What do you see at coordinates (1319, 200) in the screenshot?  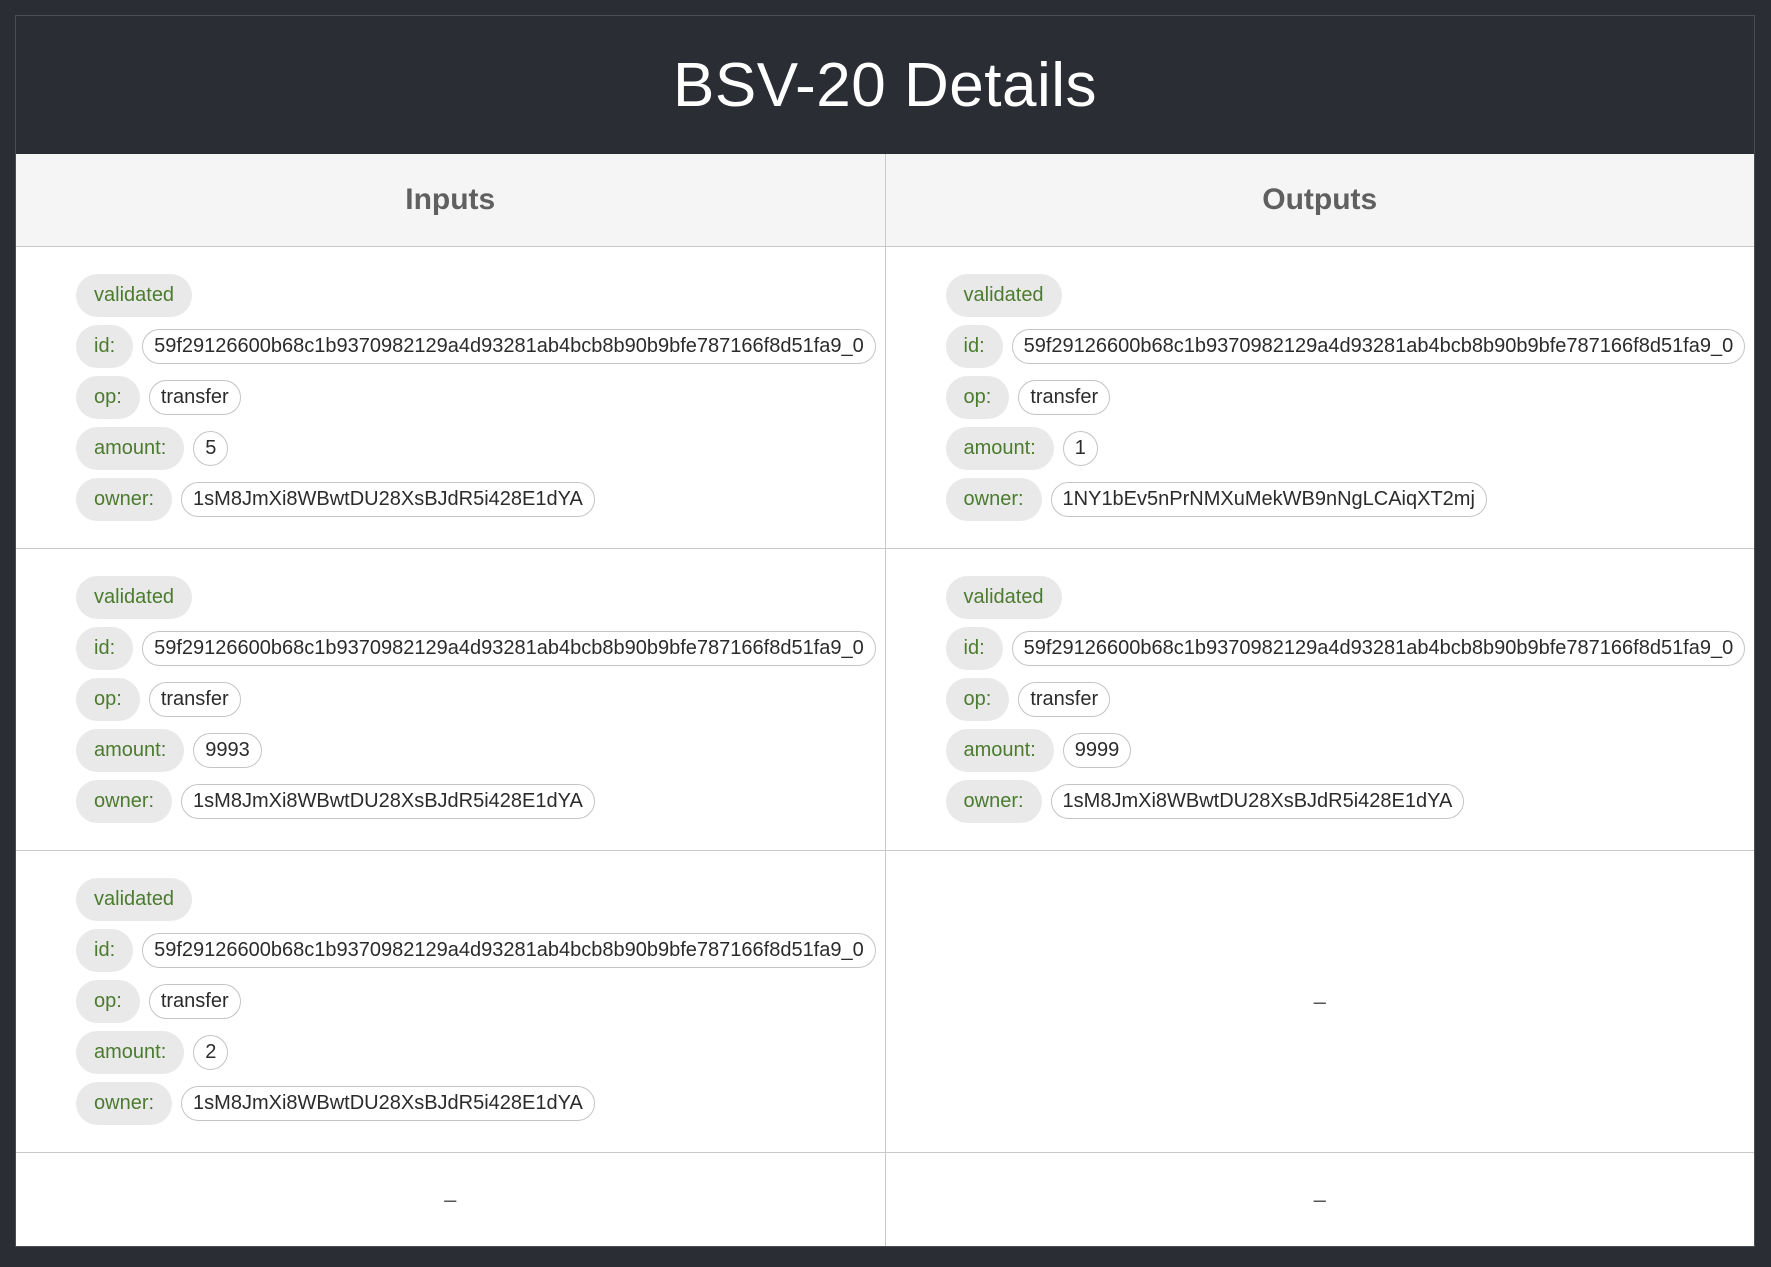 I see `outputs-header: Outputs` at bounding box center [1319, 200].